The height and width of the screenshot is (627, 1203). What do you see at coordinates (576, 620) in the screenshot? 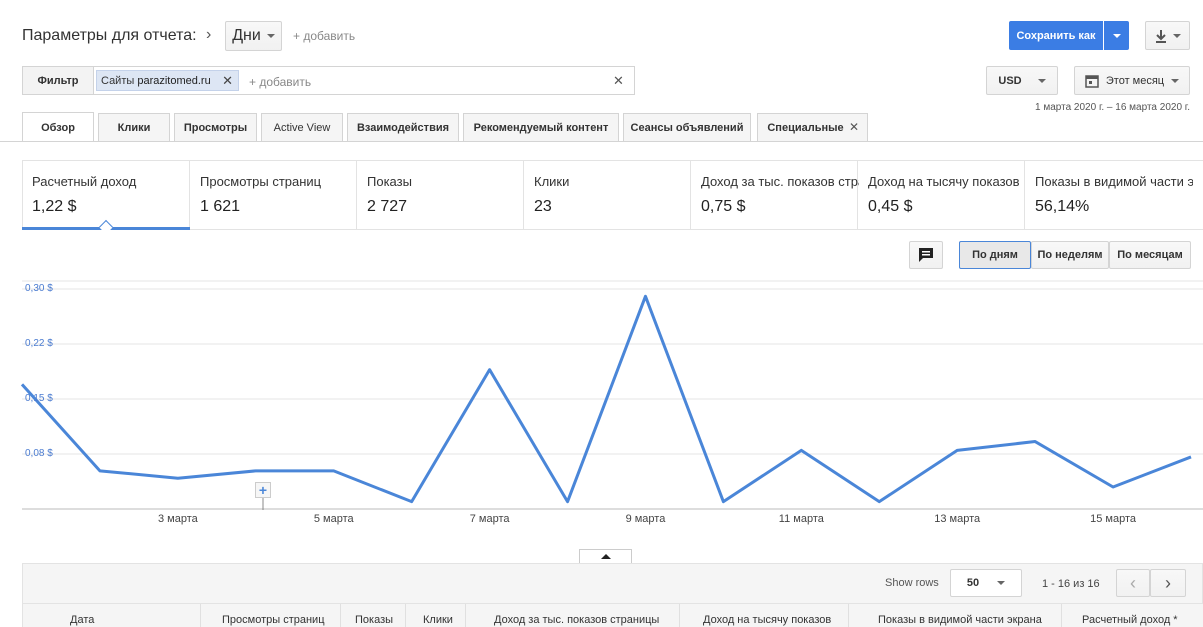
I see `column-header-page-rpm: Доход за тыс. показов страницы` at bounding box center [576, 620].